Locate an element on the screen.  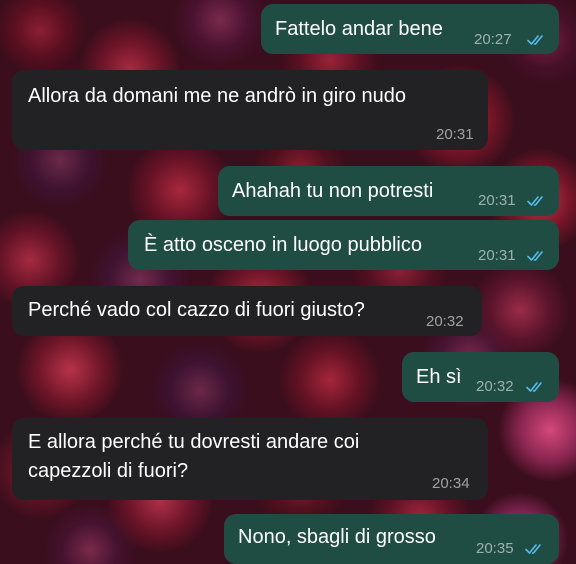
message-time: 20:35 is located at coordinates (495, 548).